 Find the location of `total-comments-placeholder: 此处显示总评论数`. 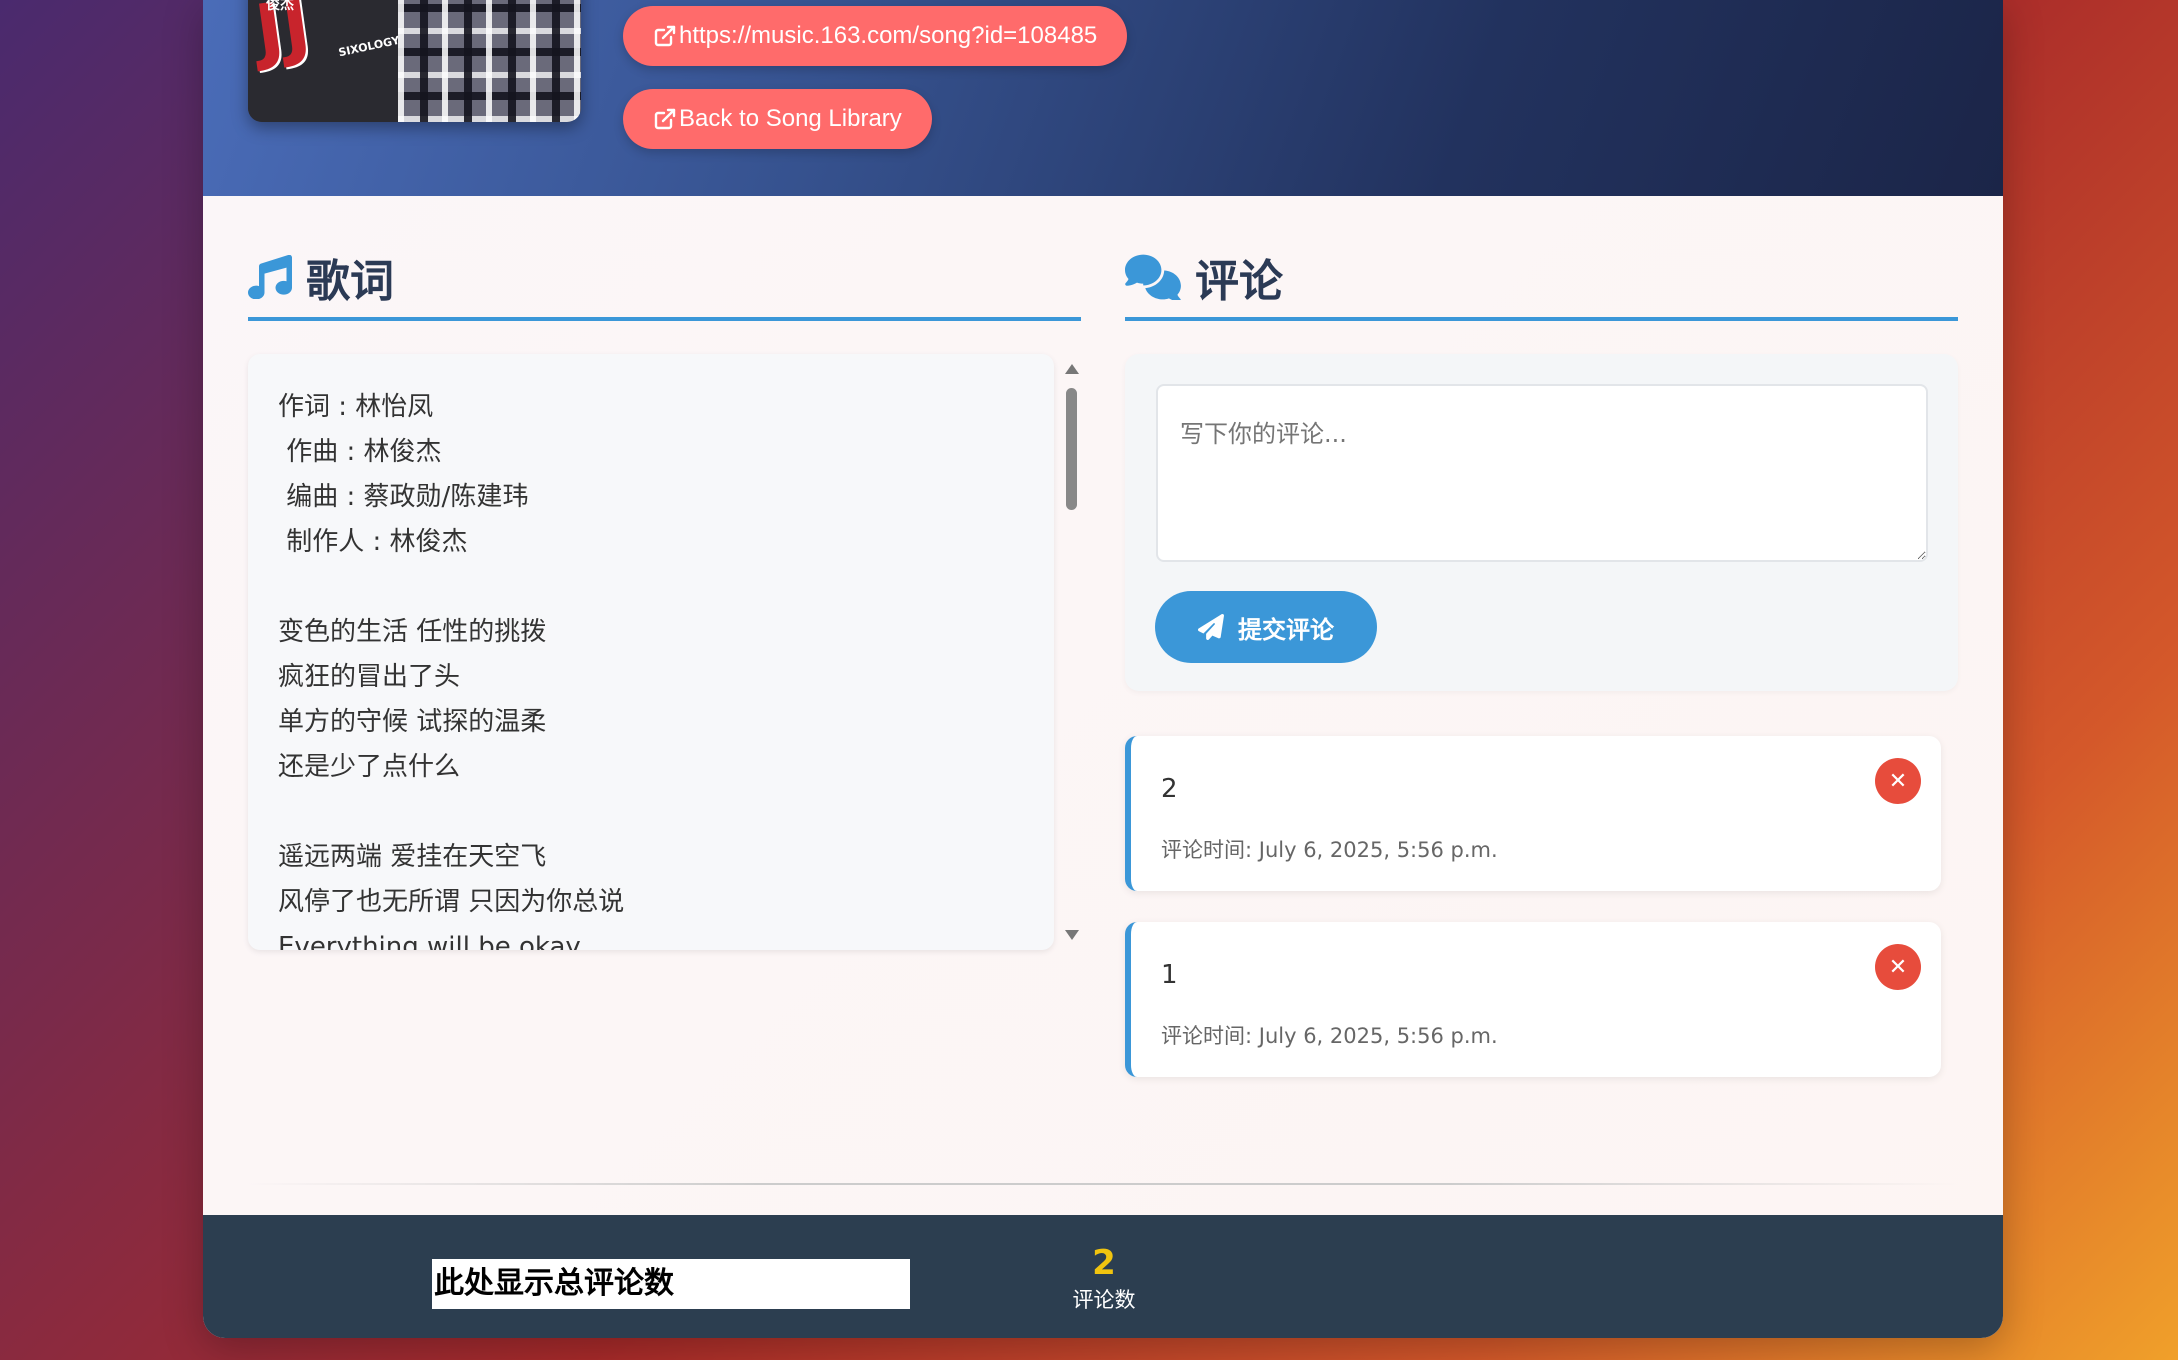

total-comments-placeholder: 此处显示总评论数 is located at coordinates (671, 1284).